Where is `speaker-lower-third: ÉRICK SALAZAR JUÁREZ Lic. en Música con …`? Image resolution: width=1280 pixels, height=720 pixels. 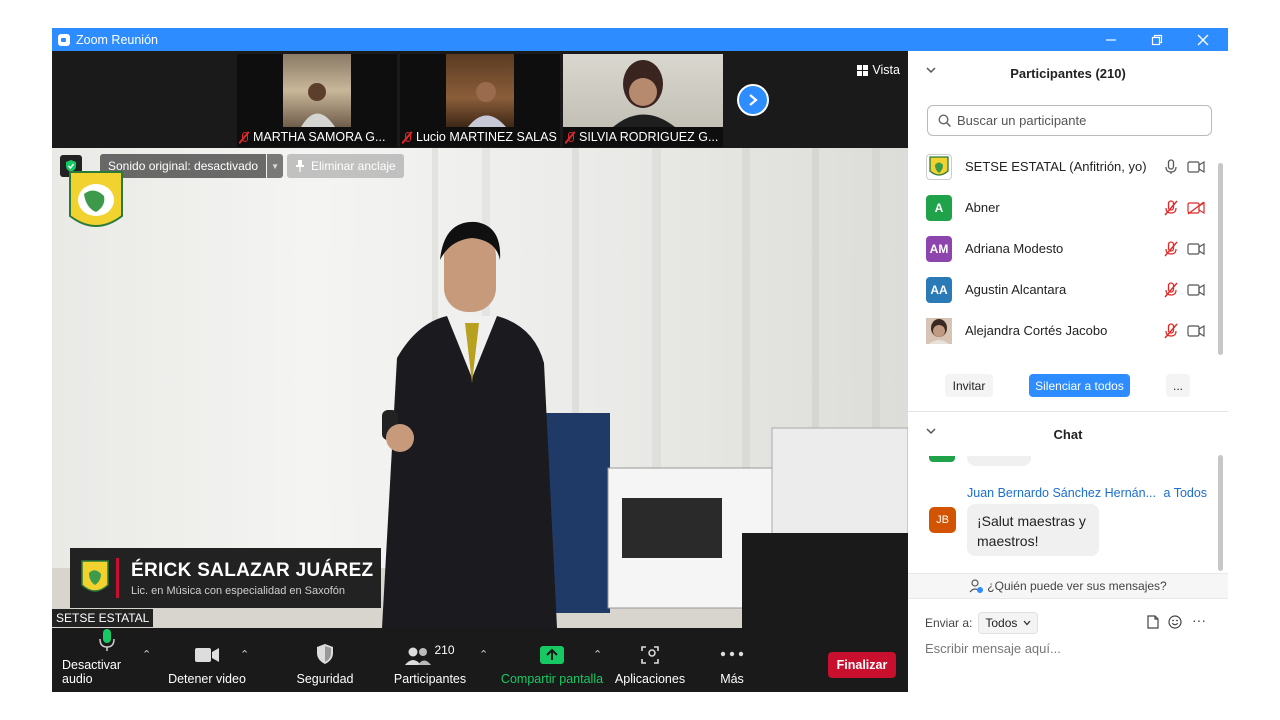 speaker-lower-third: ÉRICK SALAZAR JUÁREZ Lic. en Música con … is located at coordinates (225, 578).